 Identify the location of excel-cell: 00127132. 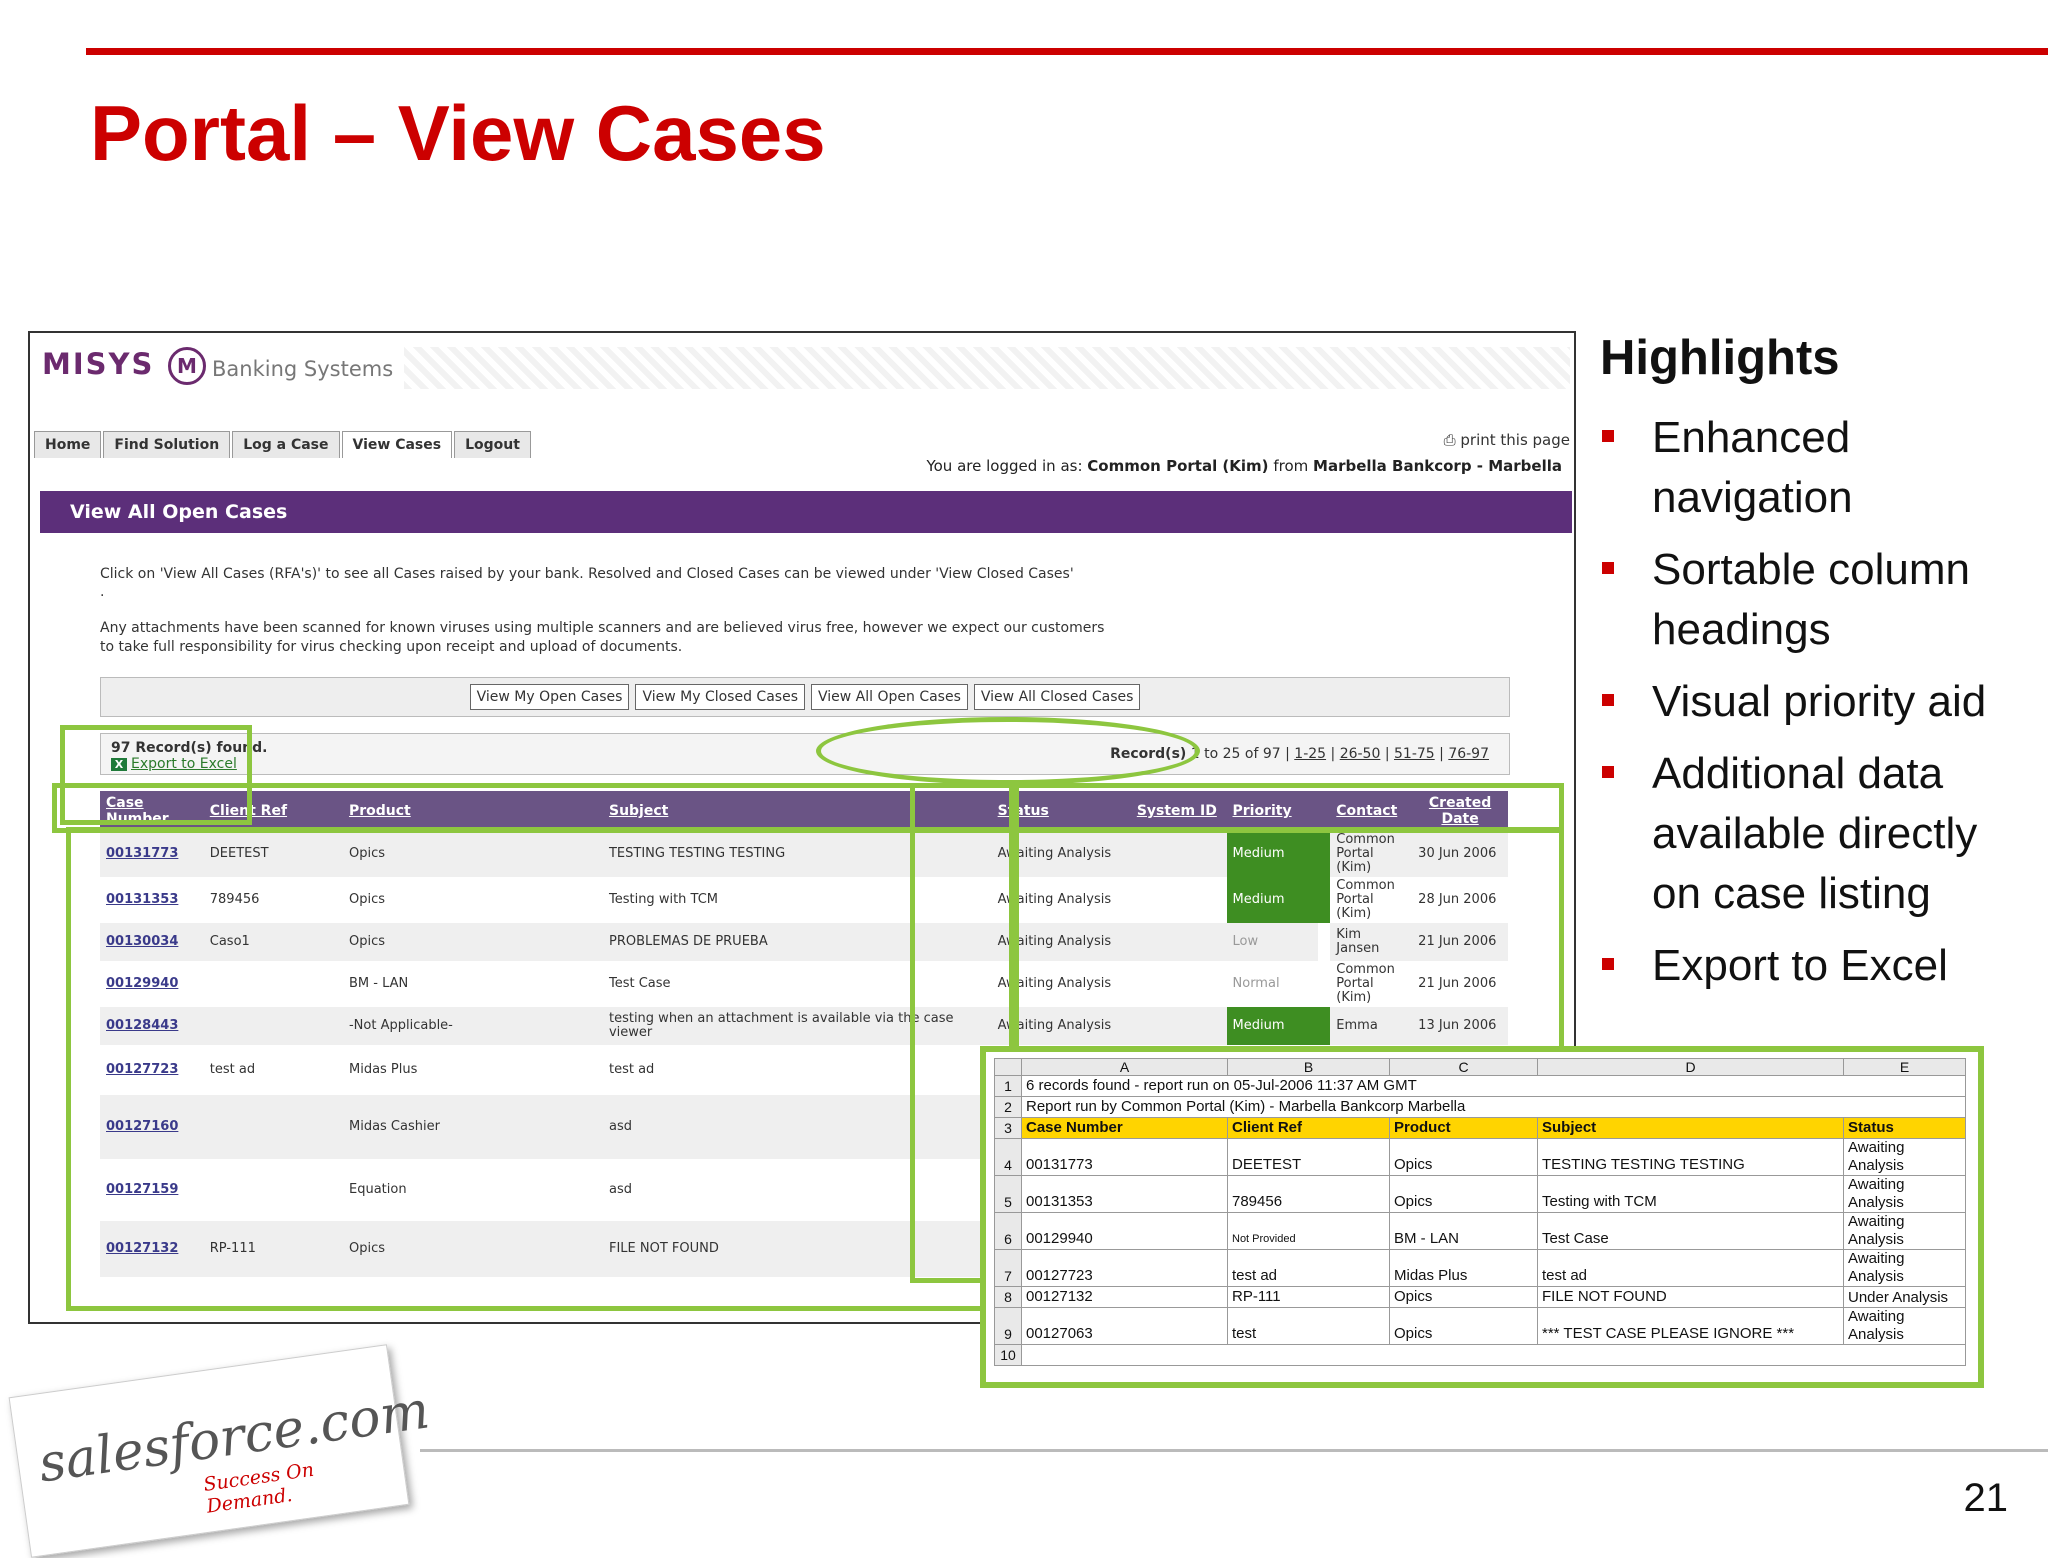
(1124, 1297).